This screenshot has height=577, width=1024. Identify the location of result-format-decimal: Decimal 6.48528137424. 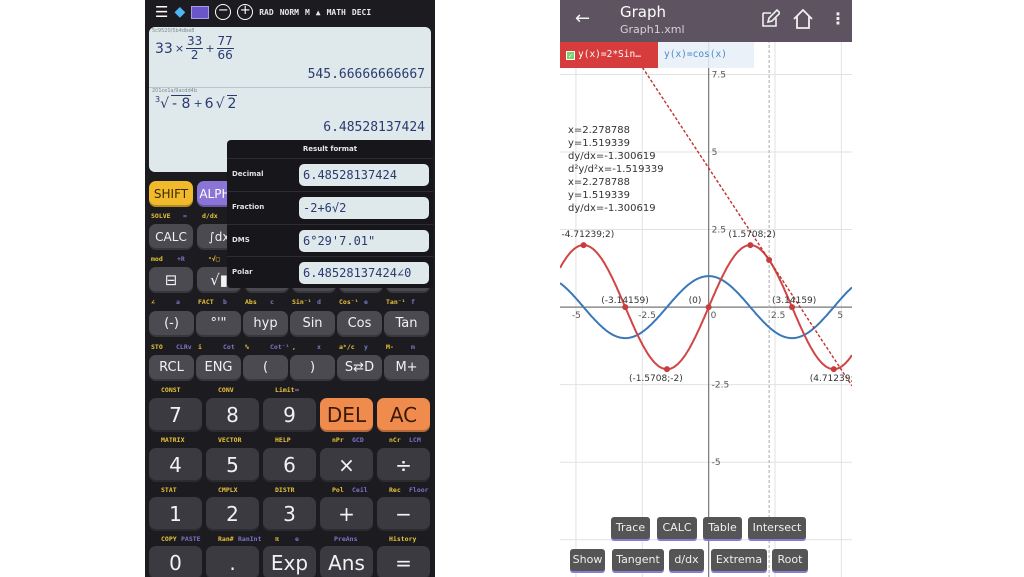
(330, 174).